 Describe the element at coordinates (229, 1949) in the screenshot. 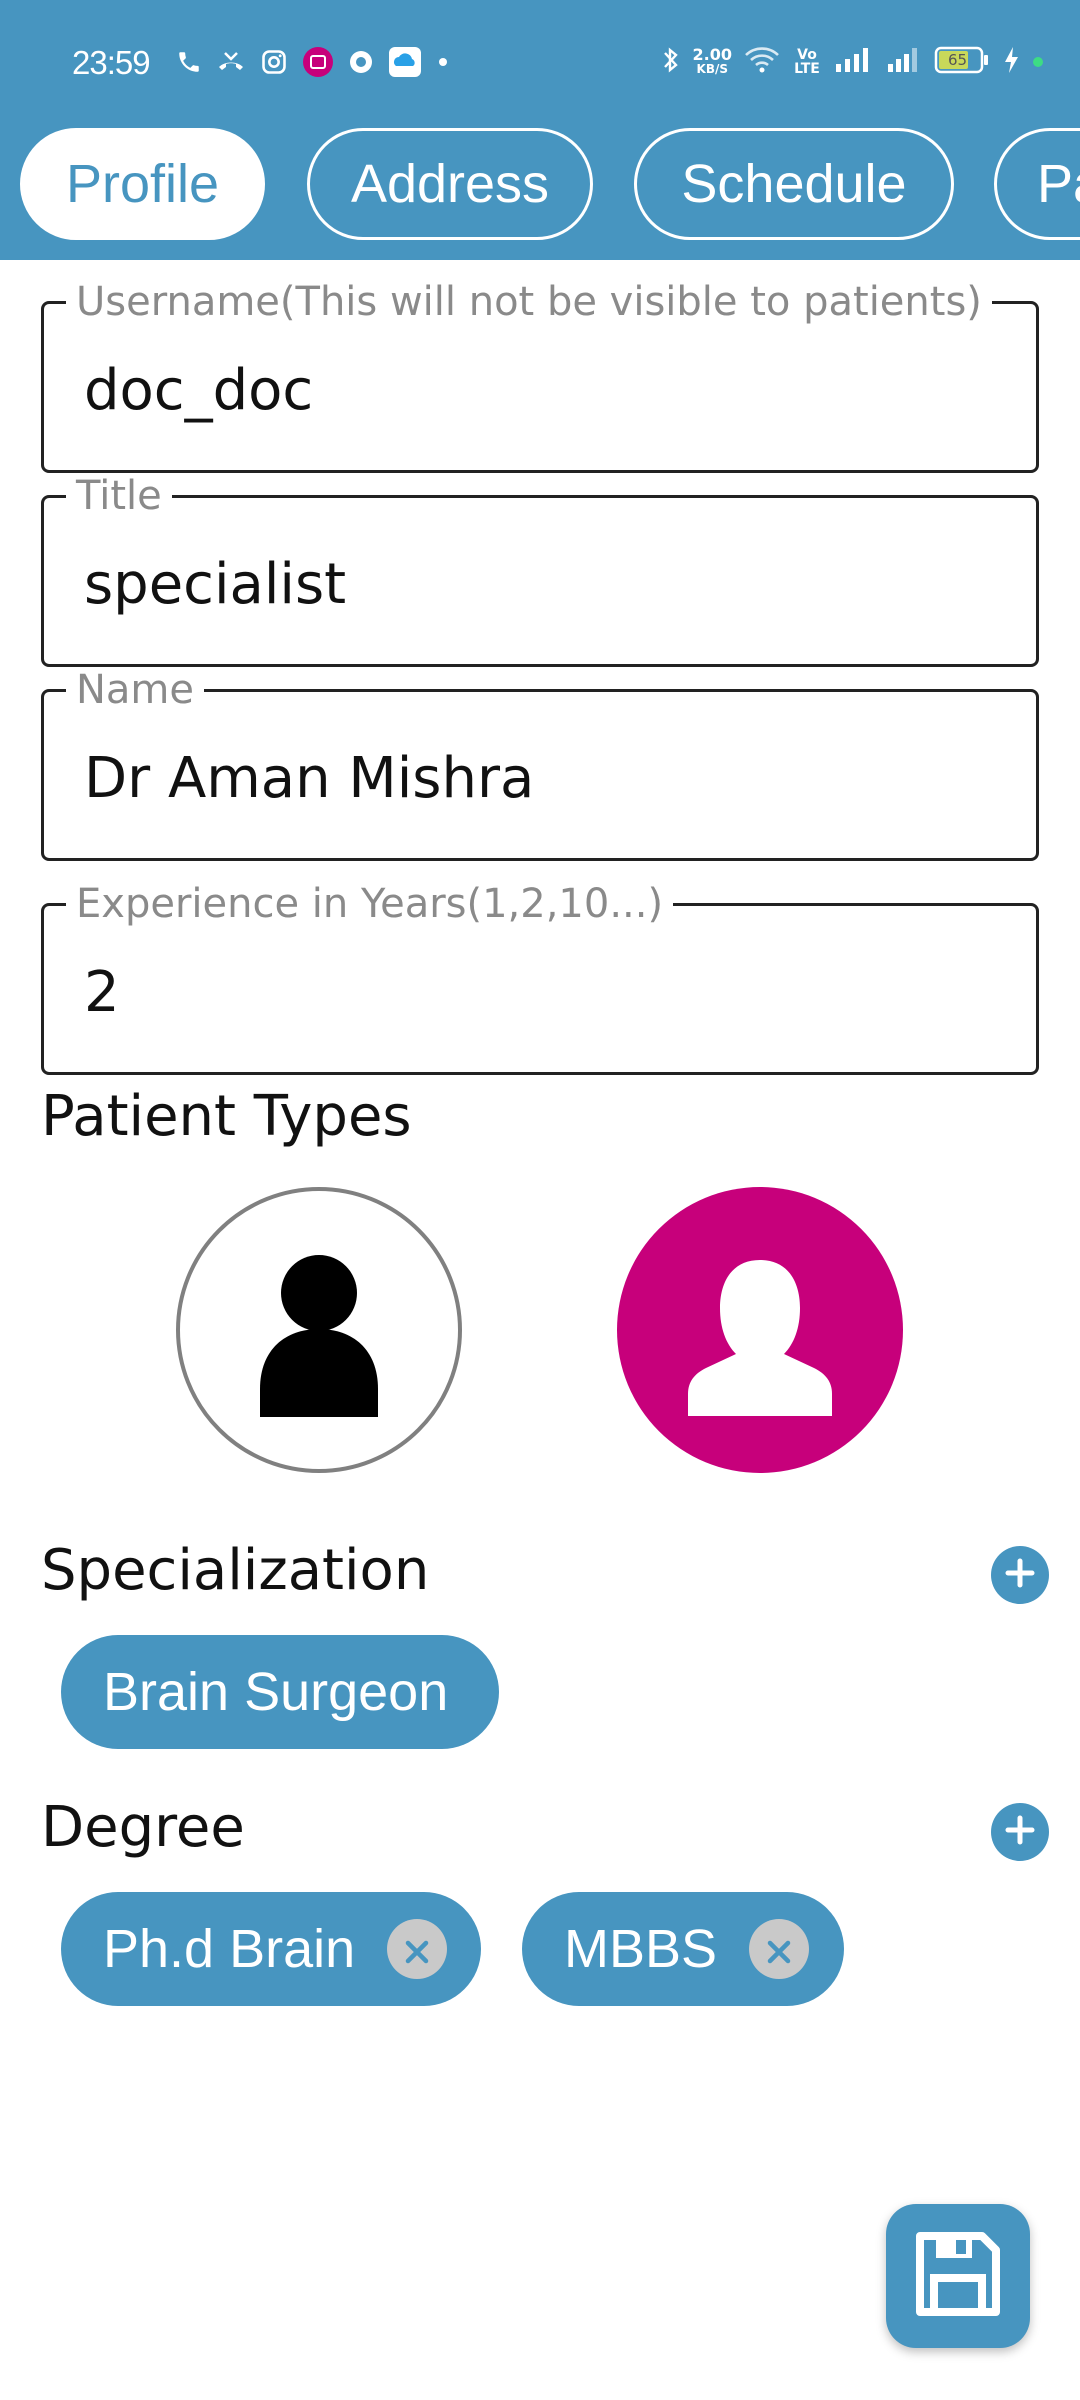

I see `degree-chip-label: Ph.d Brain` at that location.